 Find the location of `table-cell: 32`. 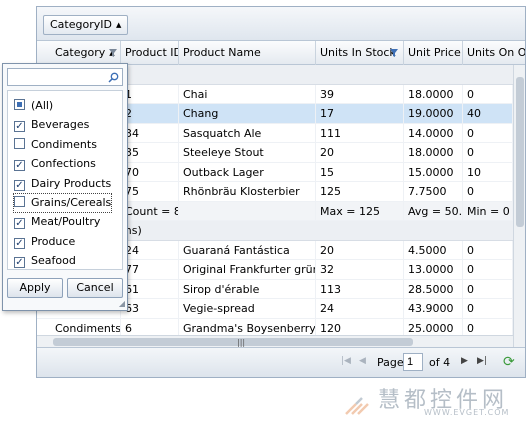

table-cell: 32 is located at coordinates (360, 269).